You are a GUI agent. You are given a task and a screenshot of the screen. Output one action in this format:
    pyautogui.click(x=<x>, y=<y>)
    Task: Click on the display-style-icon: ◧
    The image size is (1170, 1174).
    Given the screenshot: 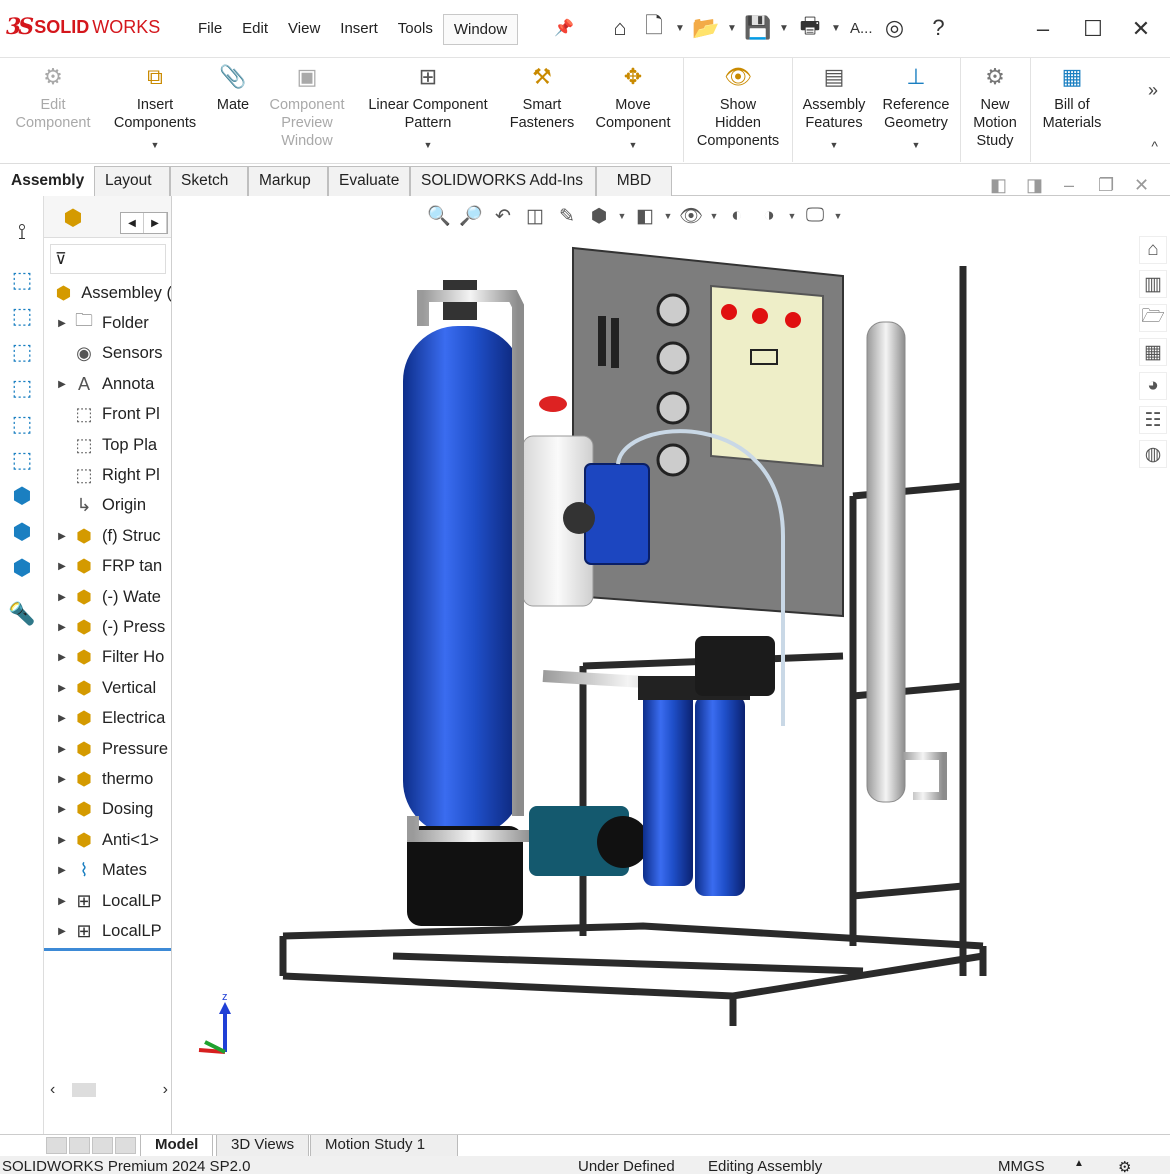 What is the action you would take?
    pyautogui.click(x=645, y=216)
    